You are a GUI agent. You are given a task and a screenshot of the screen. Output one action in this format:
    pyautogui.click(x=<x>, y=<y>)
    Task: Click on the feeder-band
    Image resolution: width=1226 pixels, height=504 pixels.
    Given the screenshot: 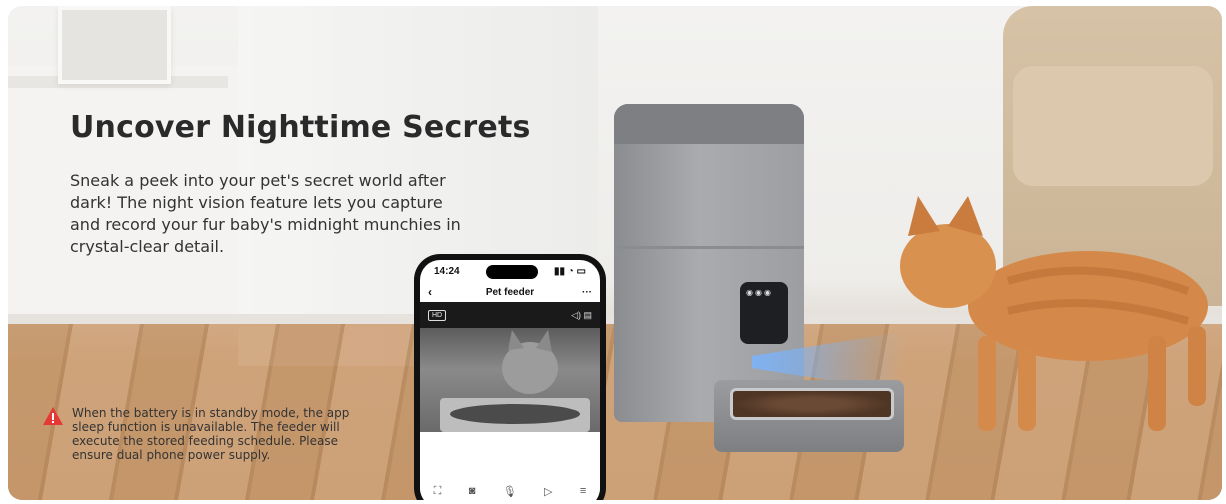 What is the action you would take?
    pyautogui.click(x=709, y=247)
    